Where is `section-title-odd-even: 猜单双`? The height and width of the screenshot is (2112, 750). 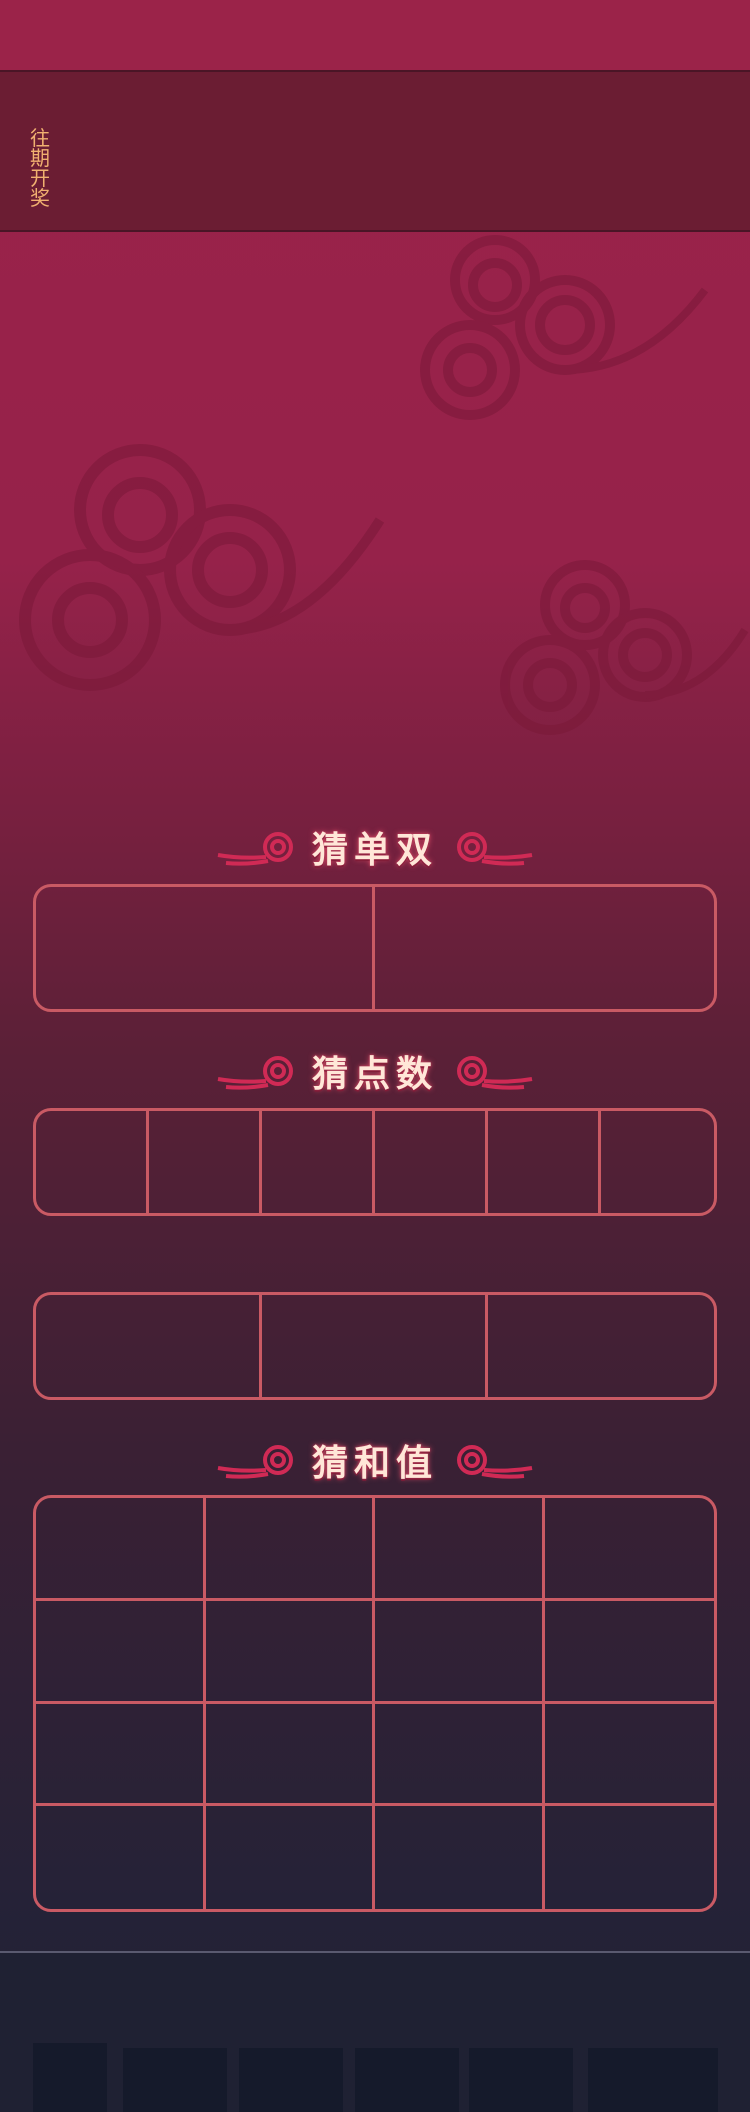
section-title-odd-even: 猜单双 is located at coordinates (375, 847).